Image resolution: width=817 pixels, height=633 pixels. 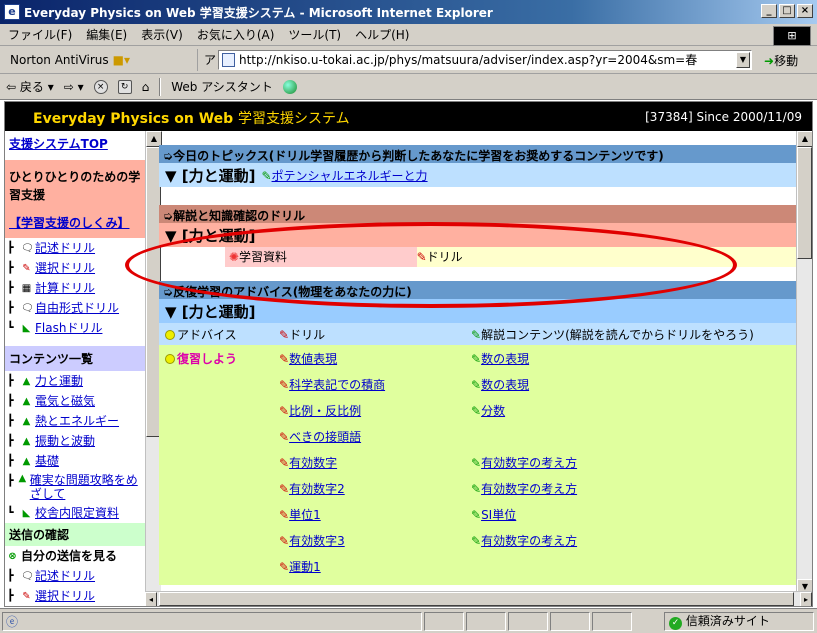 What do you see at coordinates (168, 216) in the screenshot?
I see `arrow-icon: ➭` at bounding box center [168, 216].